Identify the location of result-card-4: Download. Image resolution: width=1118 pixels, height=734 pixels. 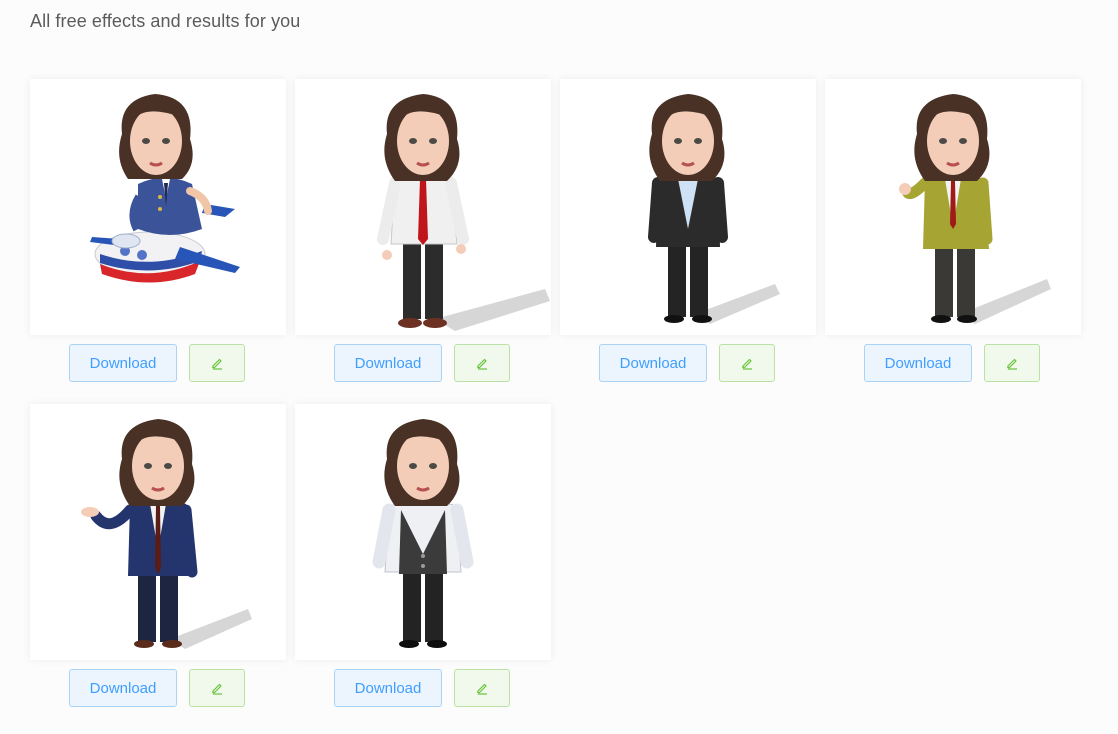
(953, 230).